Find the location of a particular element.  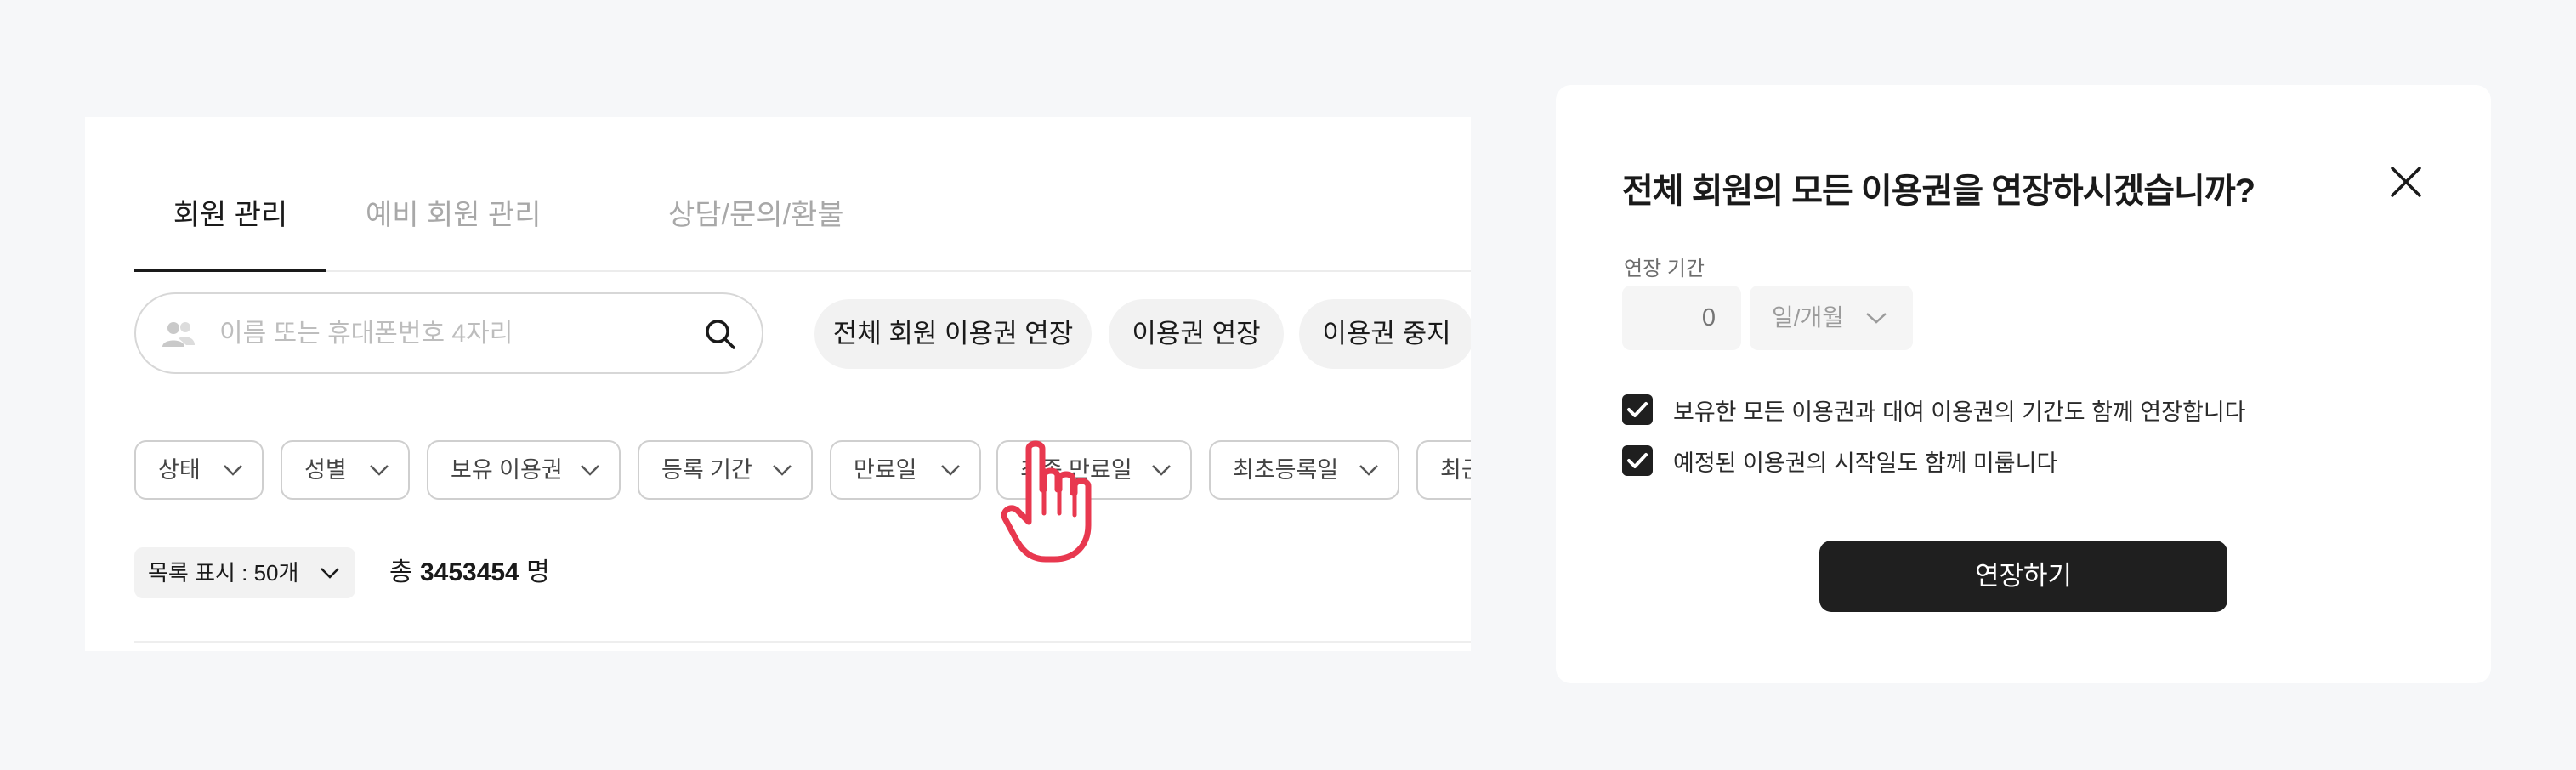

extension-unit-select: 일/개월 is located at coordinates (1832, 318).